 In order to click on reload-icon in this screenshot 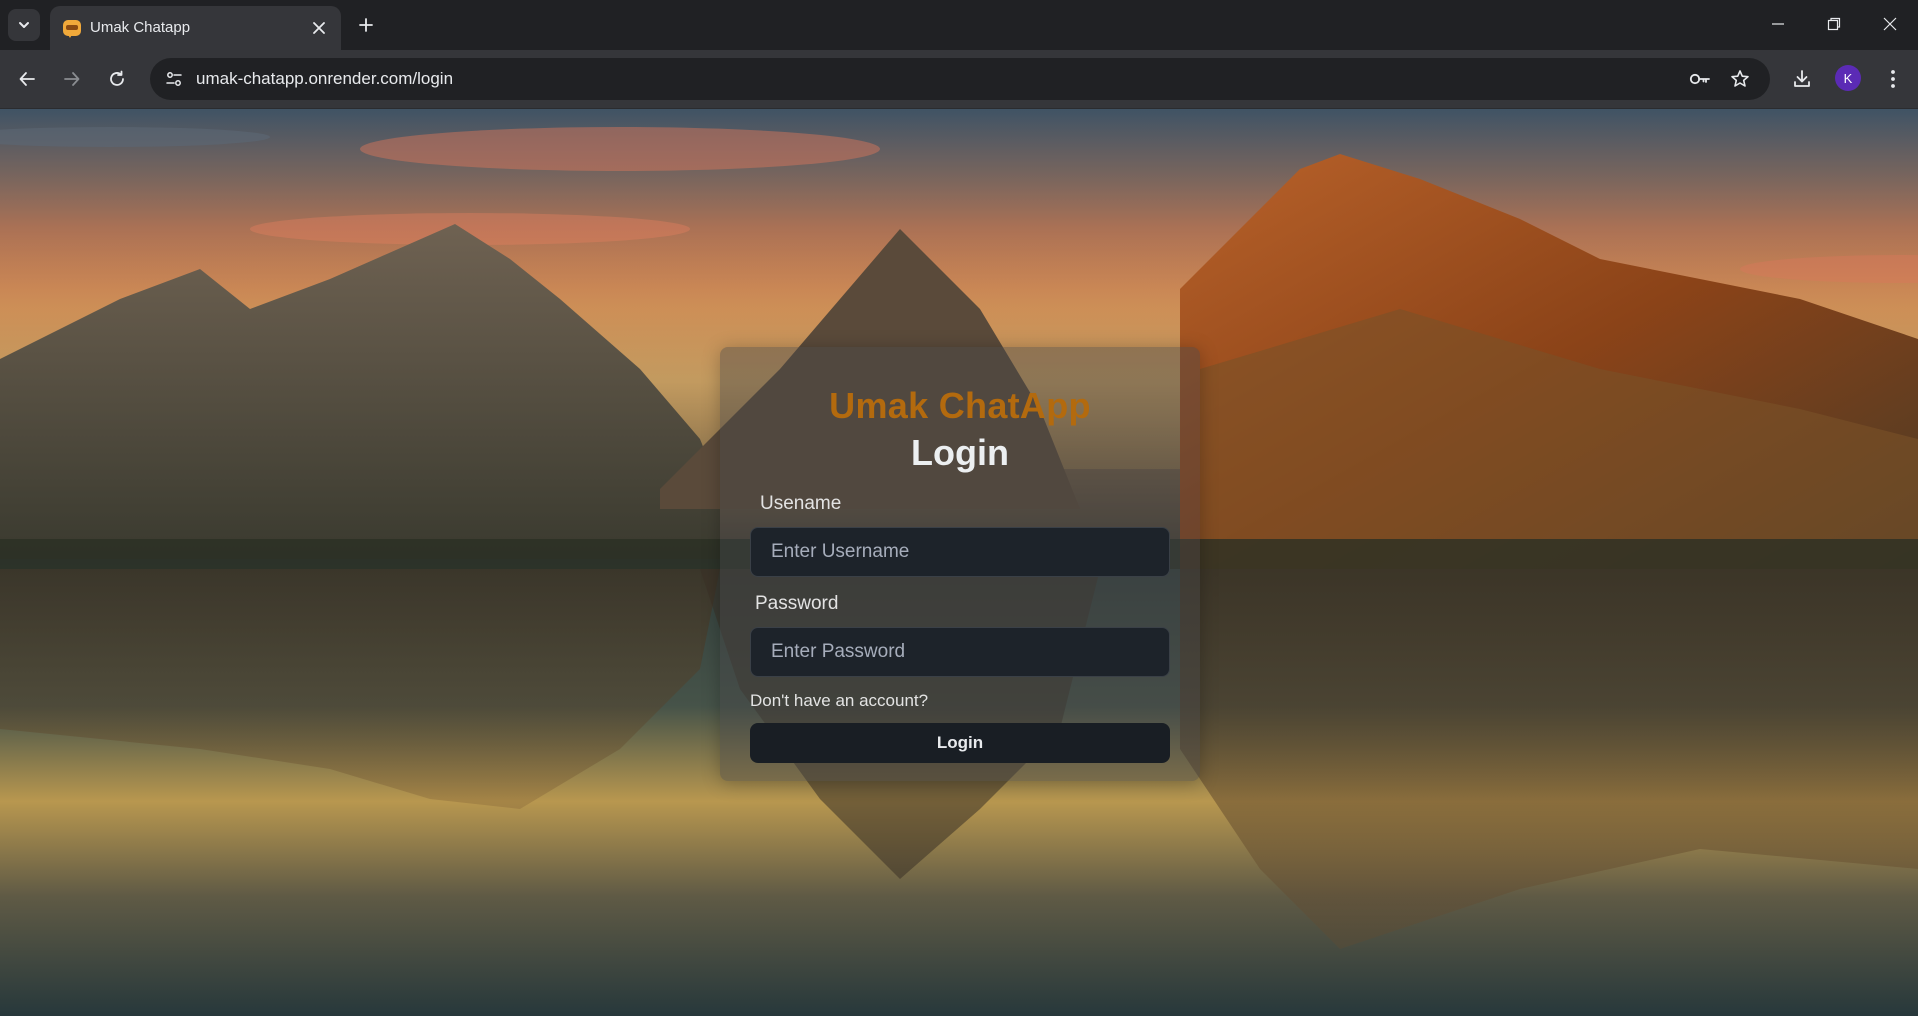, I will do `click(117, 78)`.